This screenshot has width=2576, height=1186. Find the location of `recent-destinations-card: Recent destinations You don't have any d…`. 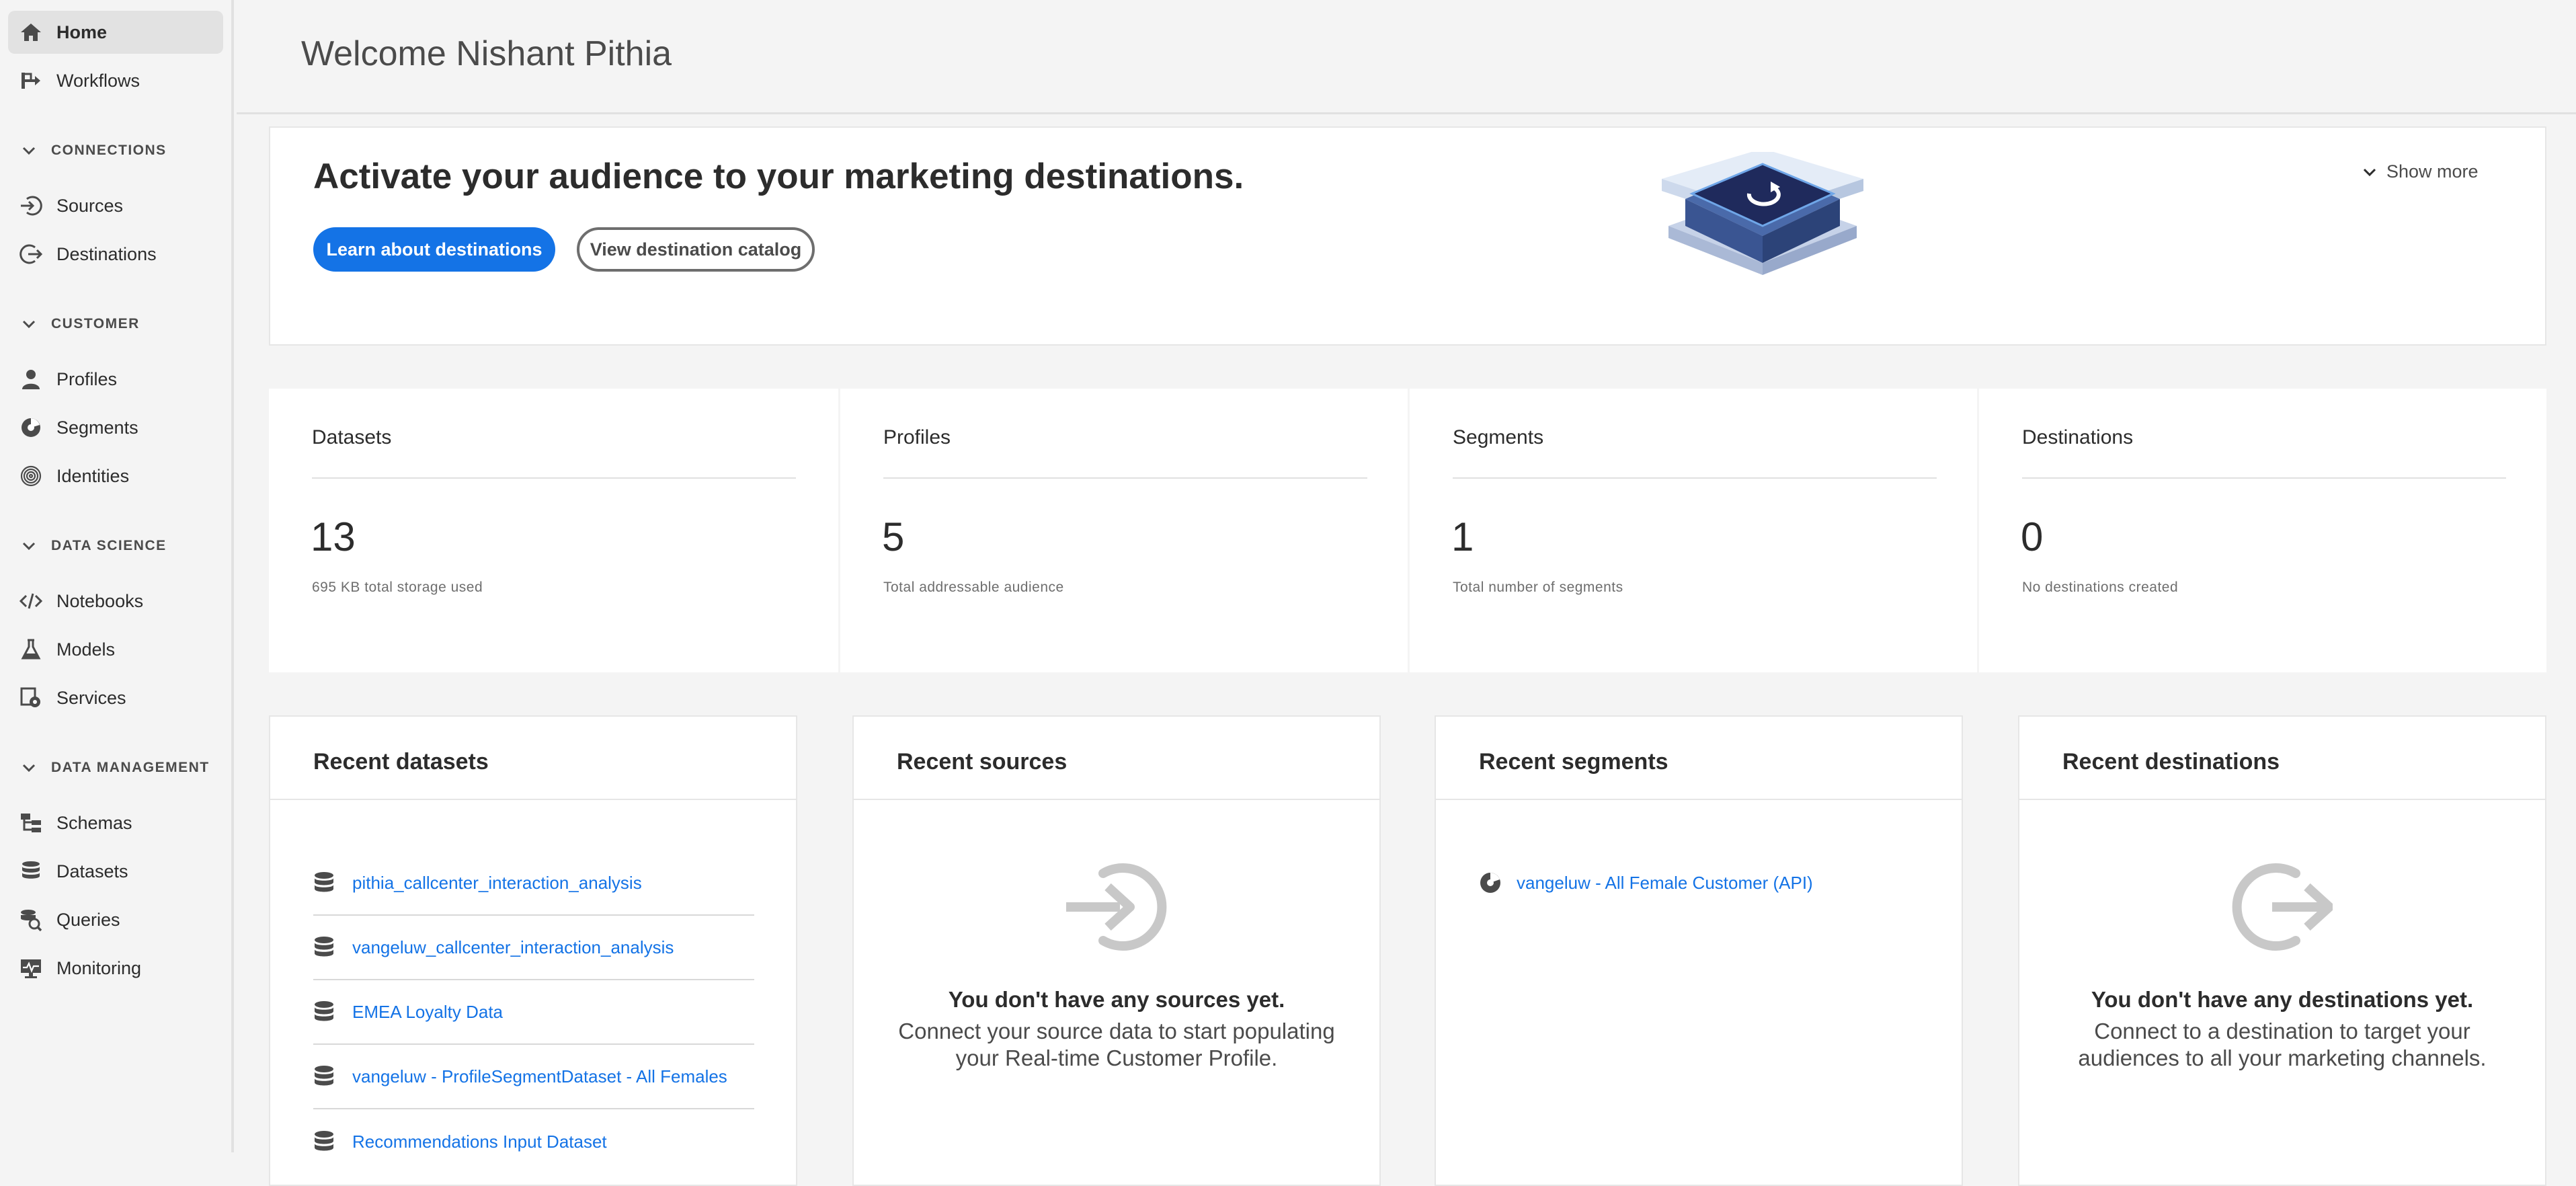

recent-destinations-card: Recent destinations You don't have any d… is located at coordinates (2282, 950).